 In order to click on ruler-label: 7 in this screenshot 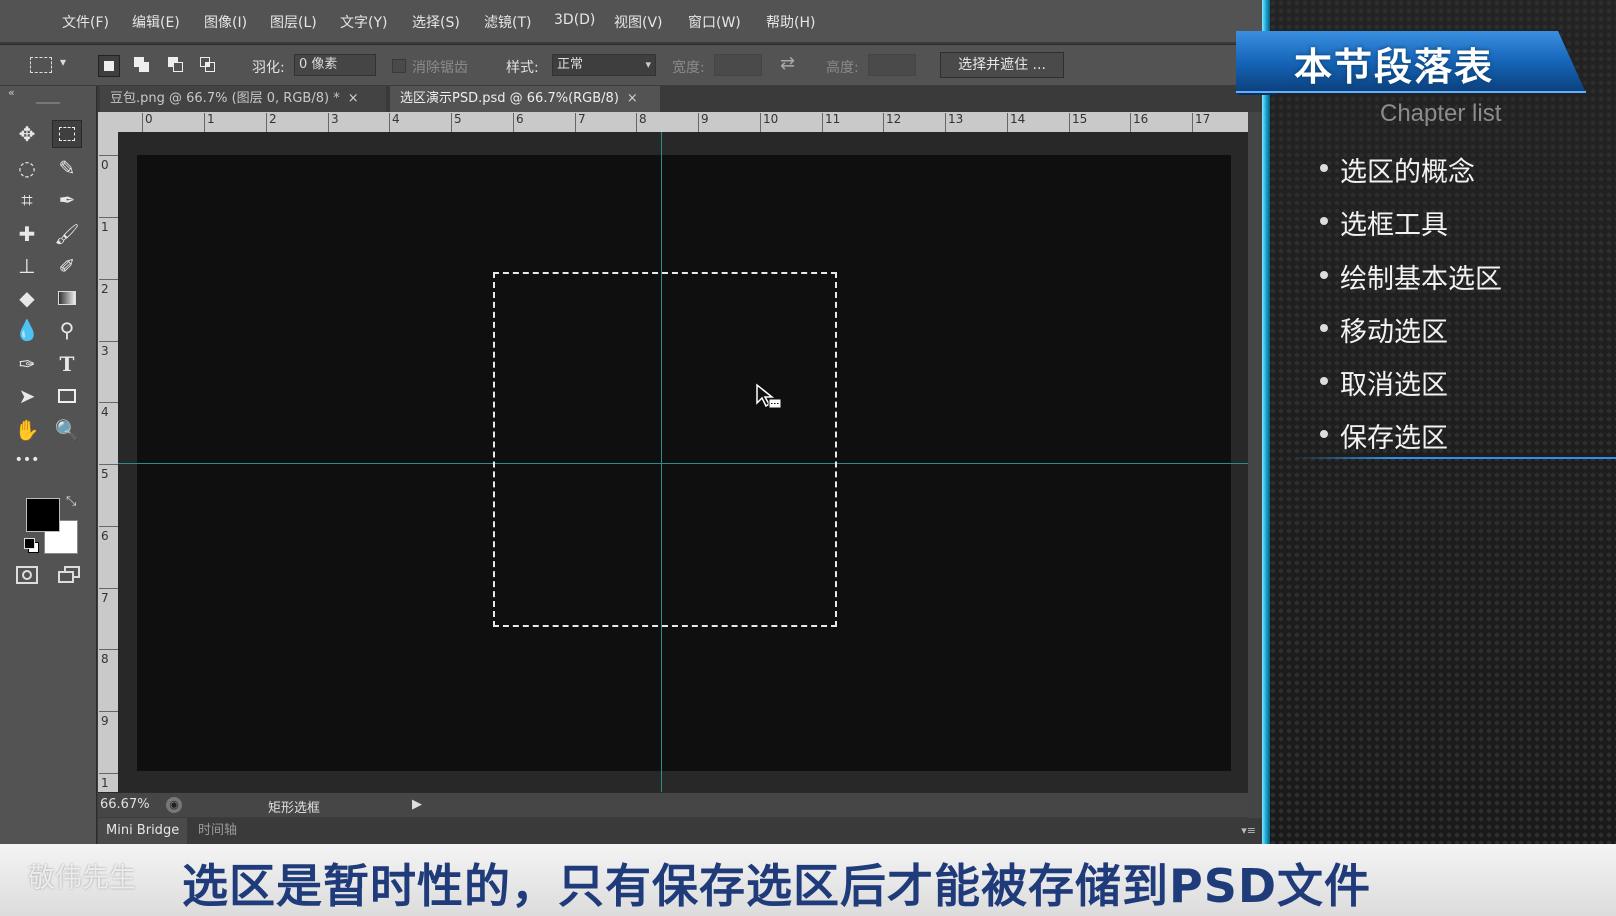, I will do `click(582, 119)`.